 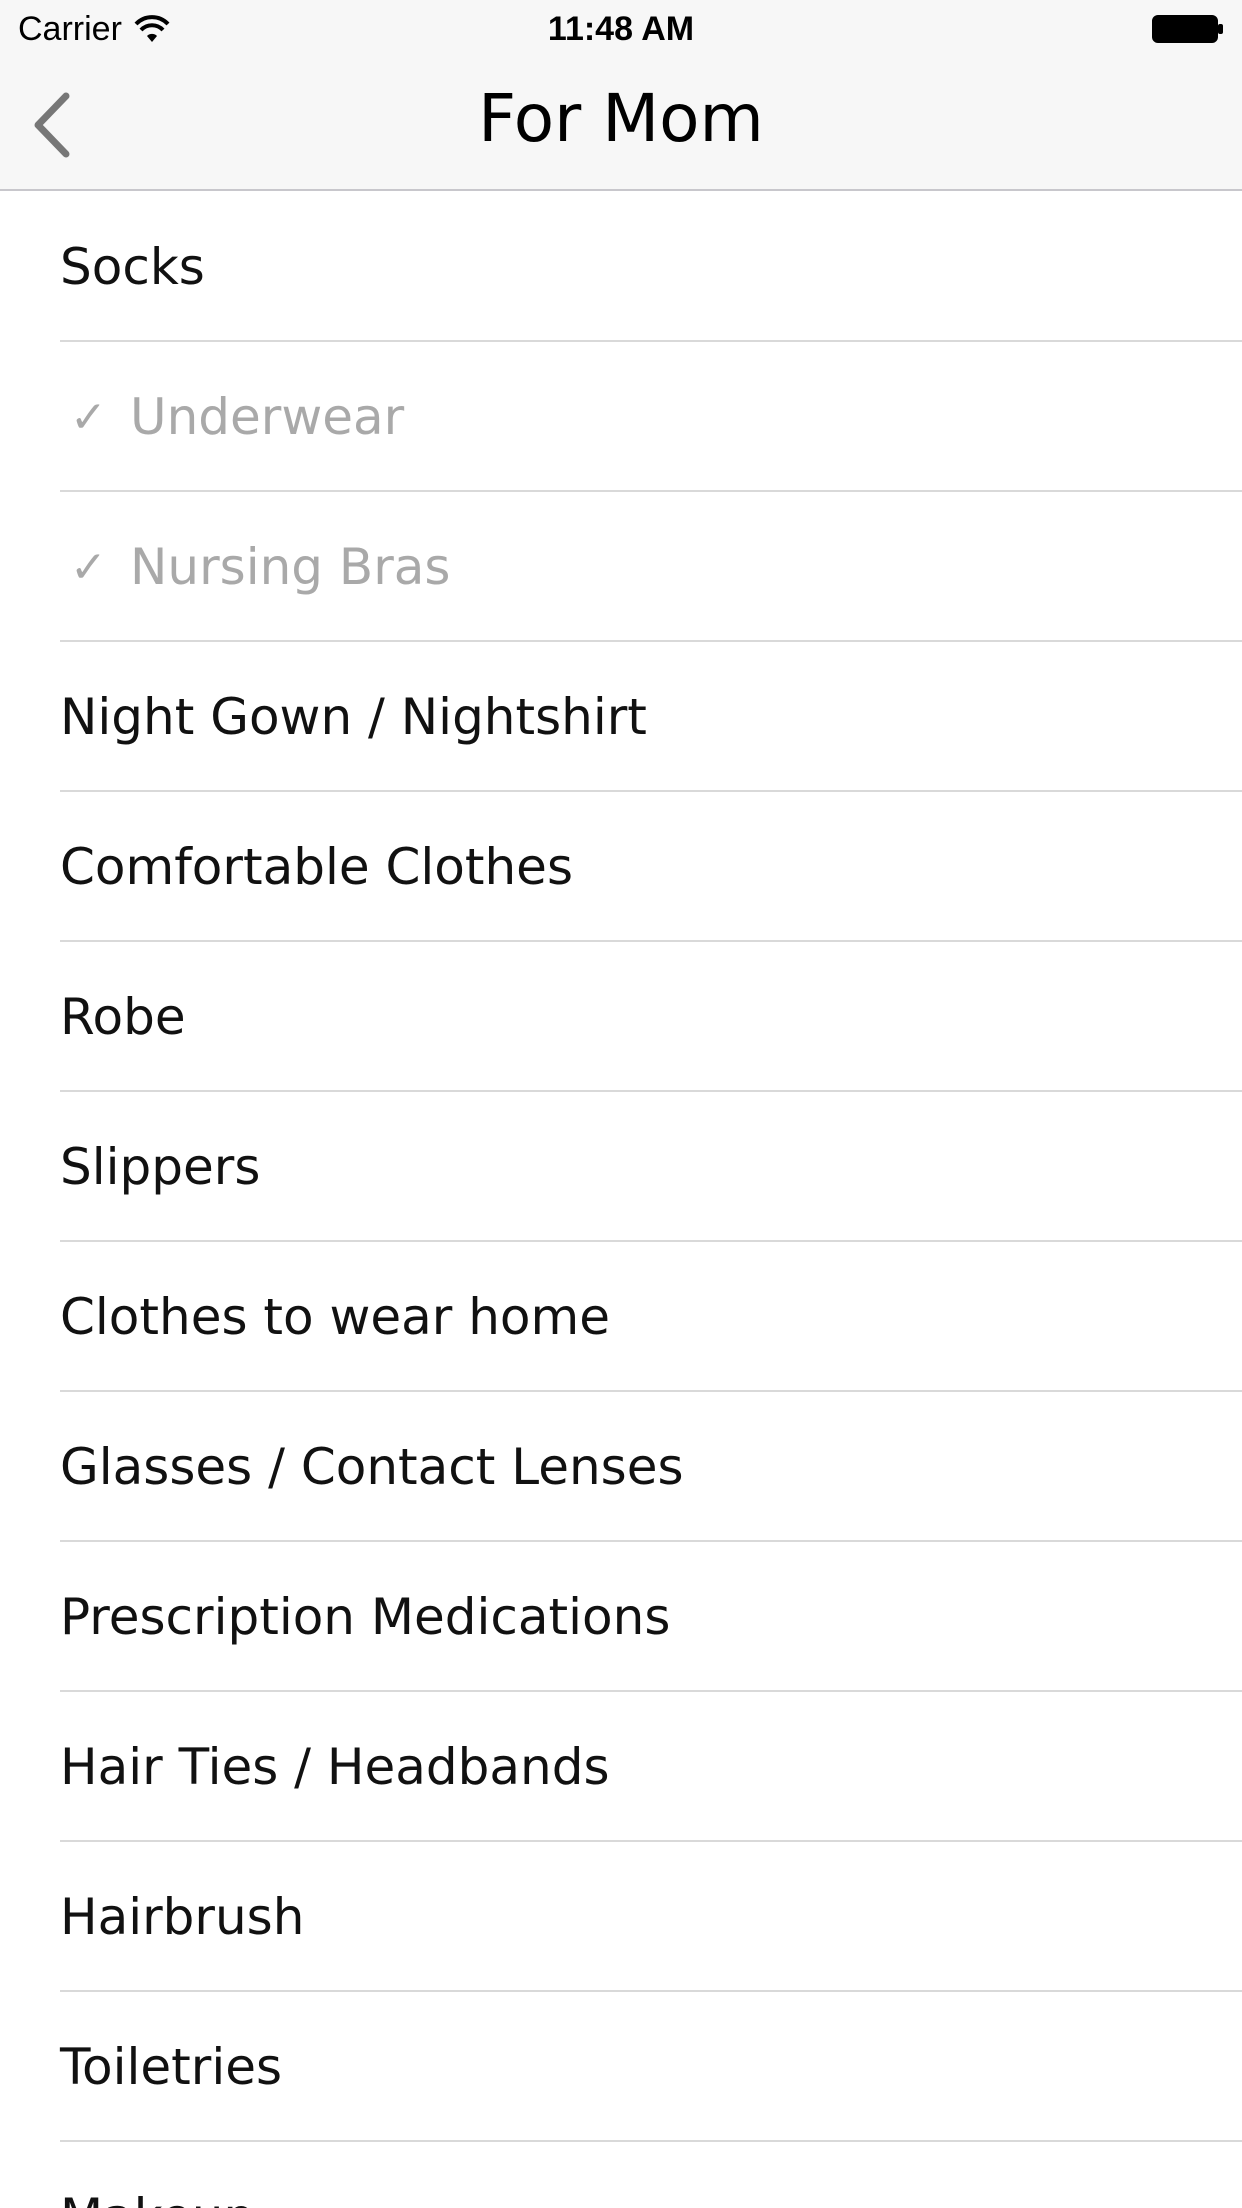 I want to click on page-title: For Mom, so click(x=621, y=118).